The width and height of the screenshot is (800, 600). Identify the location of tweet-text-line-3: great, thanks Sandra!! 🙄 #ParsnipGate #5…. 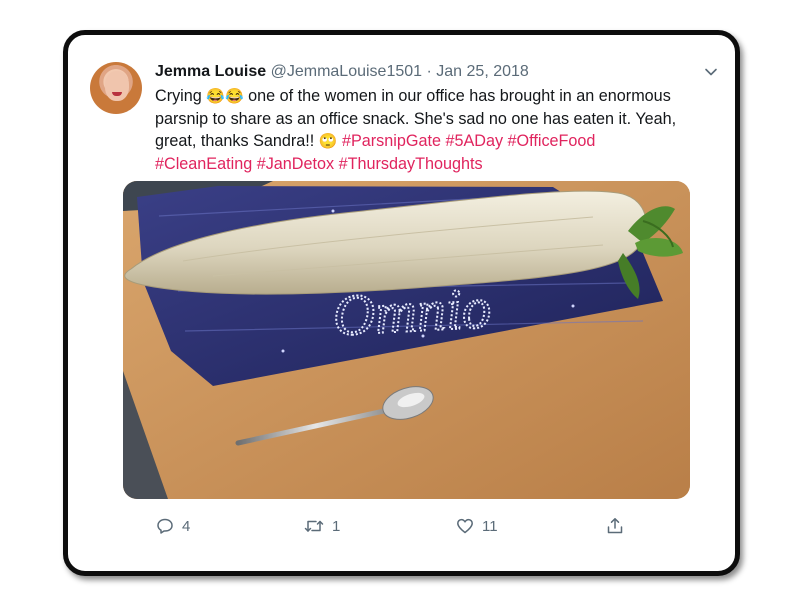
(440, 141).